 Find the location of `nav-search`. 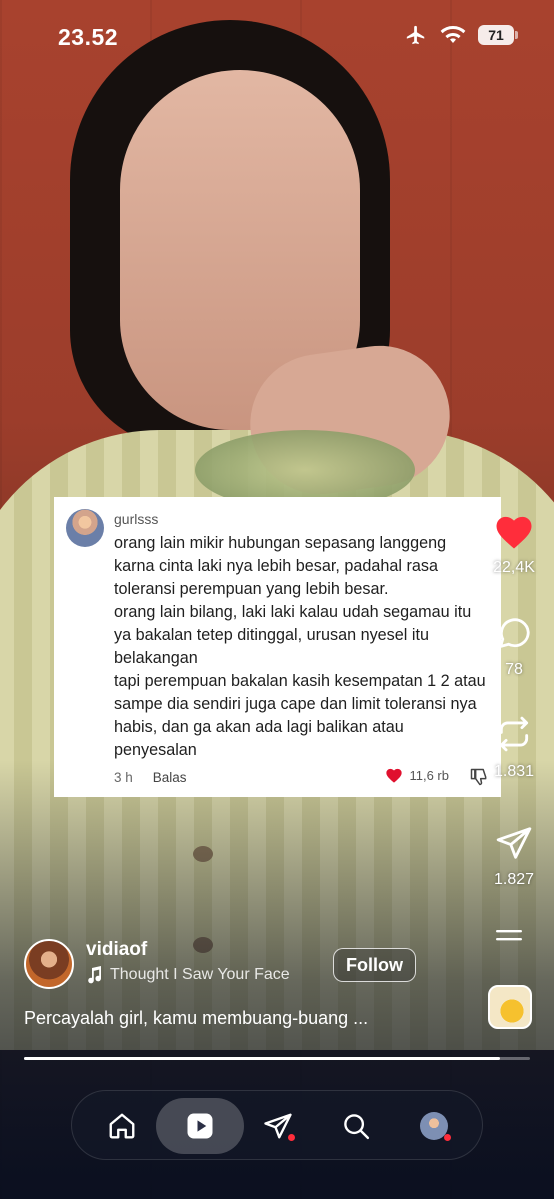

nav-search is located at coordinates (356, 1126).